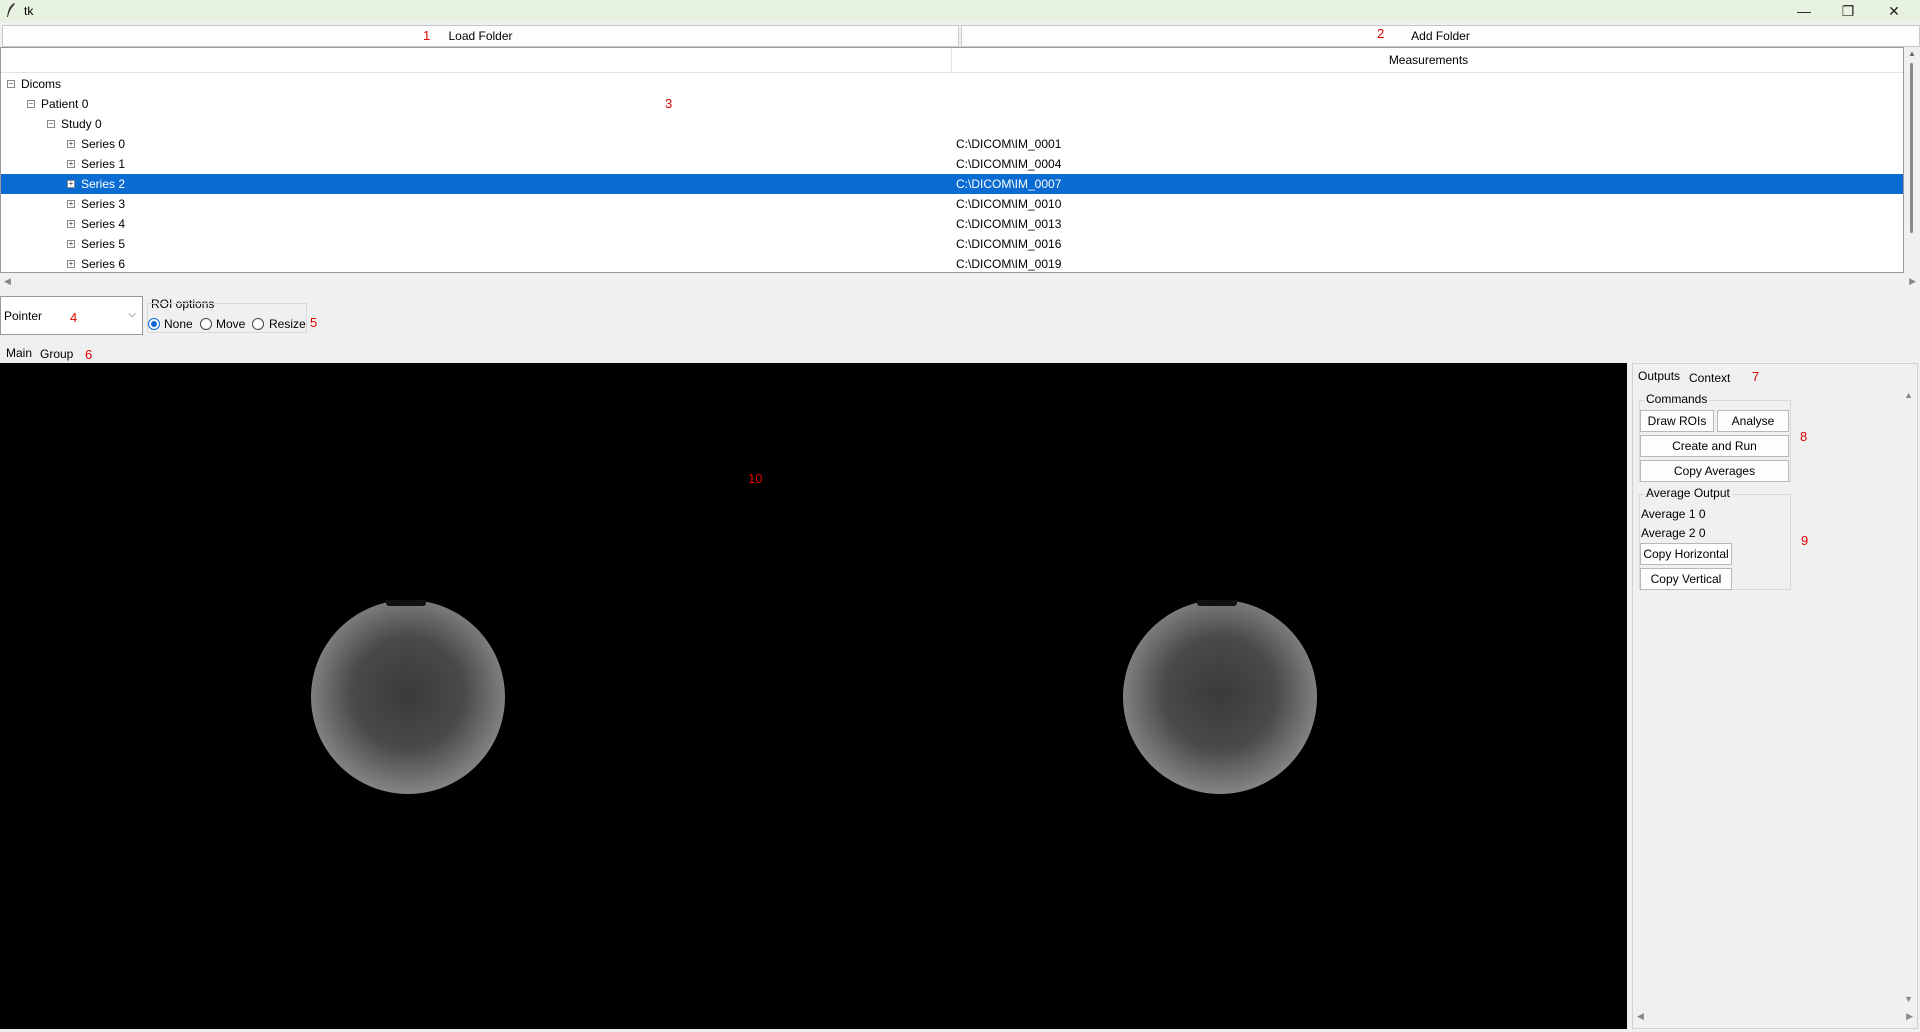 This screenshot has height=1032, width=1920. What do you see at coordinates (952, 224) in the screenshot?
I see `tree-row-series: + Series 4 C:\DICOM\IM_0013` at bounding box center [952, 224].